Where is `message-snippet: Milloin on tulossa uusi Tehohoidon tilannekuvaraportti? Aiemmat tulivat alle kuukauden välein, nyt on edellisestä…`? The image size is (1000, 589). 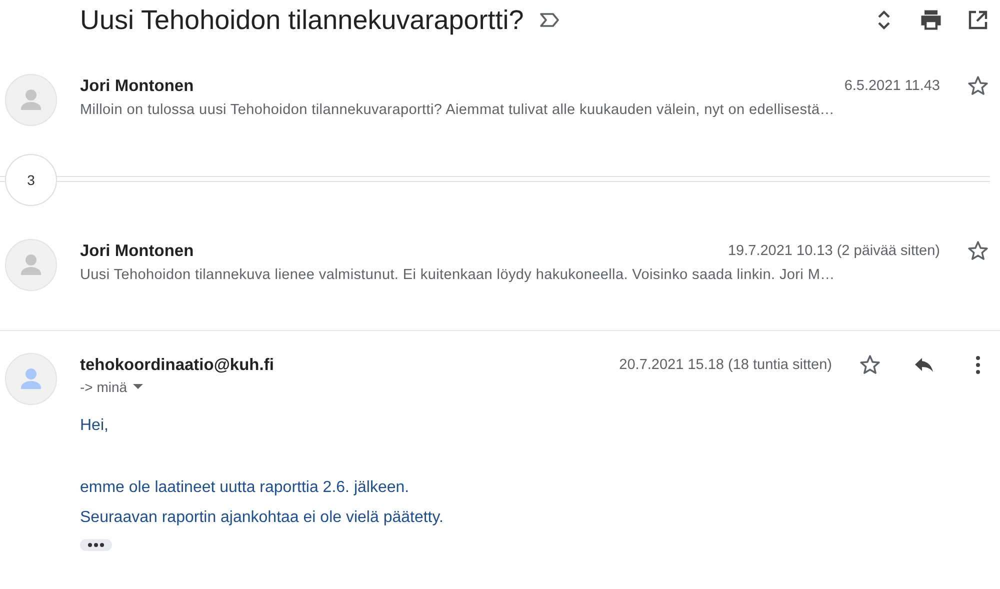 message-snippet: Milloin on tulossa uusi Tehohoidon tilannekuvaraportti? Aiemmat tulivat alle kuukauden välein, nyt on edellisestä… is located at coordinates (458, 110).